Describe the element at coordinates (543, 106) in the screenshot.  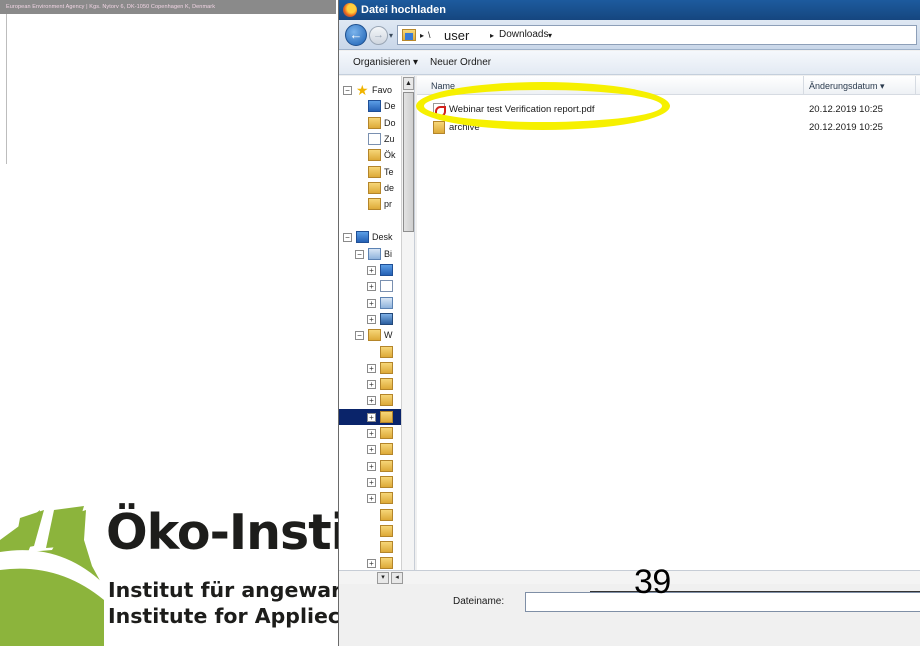
I see `yellow-highlight-ellipse` at that location.